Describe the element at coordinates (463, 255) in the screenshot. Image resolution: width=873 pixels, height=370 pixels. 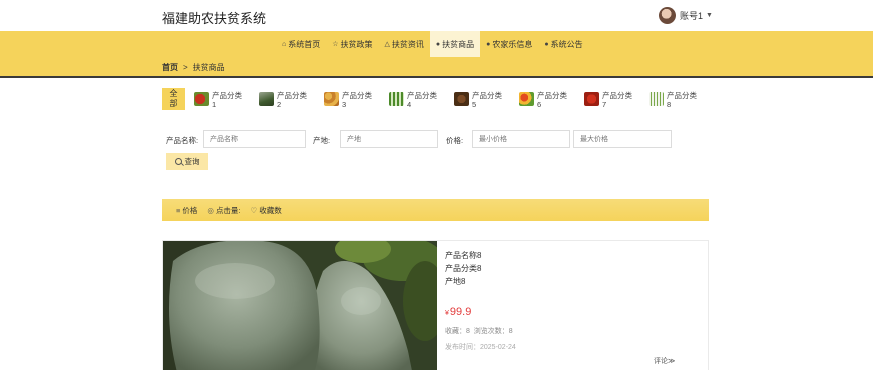
I see `product-name: 产品名称8` at that location.